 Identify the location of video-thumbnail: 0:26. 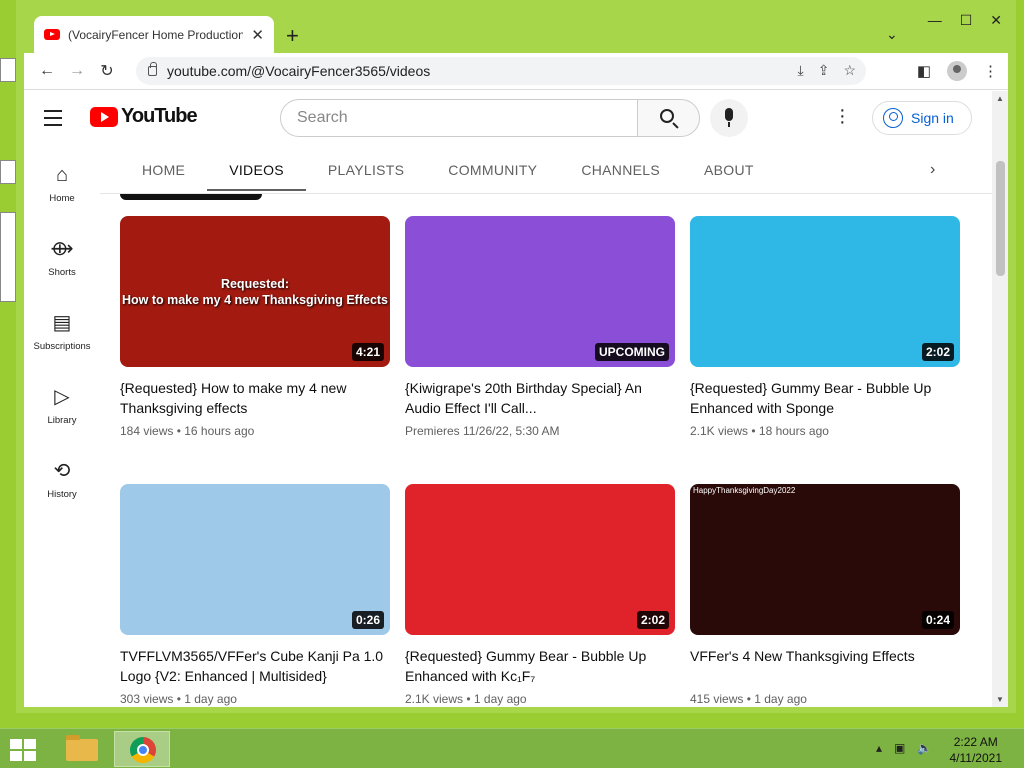
(255, 559).